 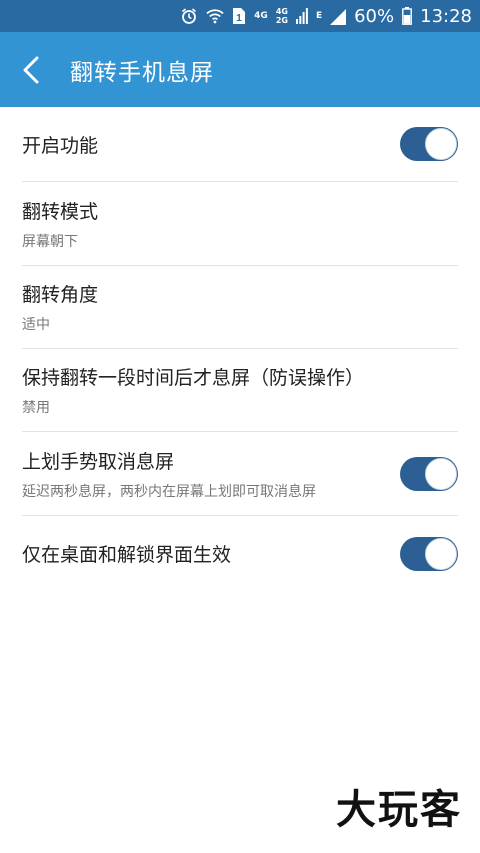 What do you see at coordinates (240, 69) in the screenshot?
I see `app-bar: 翻转手机息屏` at bounding box center [240, 69].